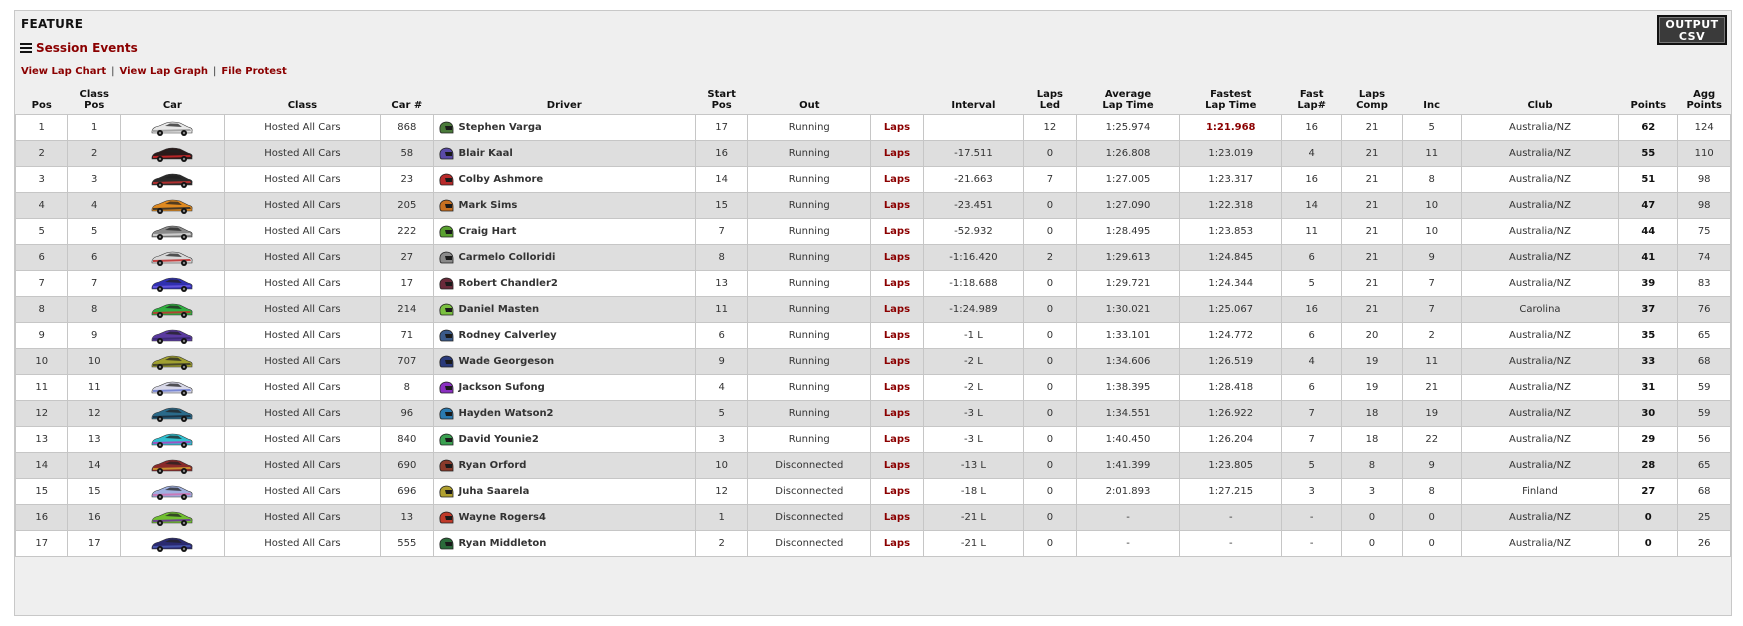 This screenshot has height=626, width=1743. I want to click on session-events-label: Session Events, so click(87, 48).